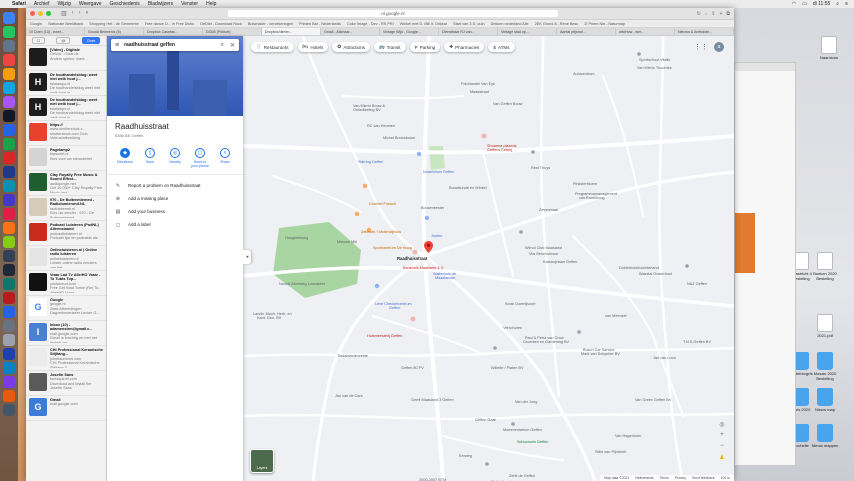 This screenshot has width=854, height=481. What do you see at coordinates (296, 238) in the screenshot?
I see `map-place-label: Hoogkerkweg` at bounding box center [296, 238].